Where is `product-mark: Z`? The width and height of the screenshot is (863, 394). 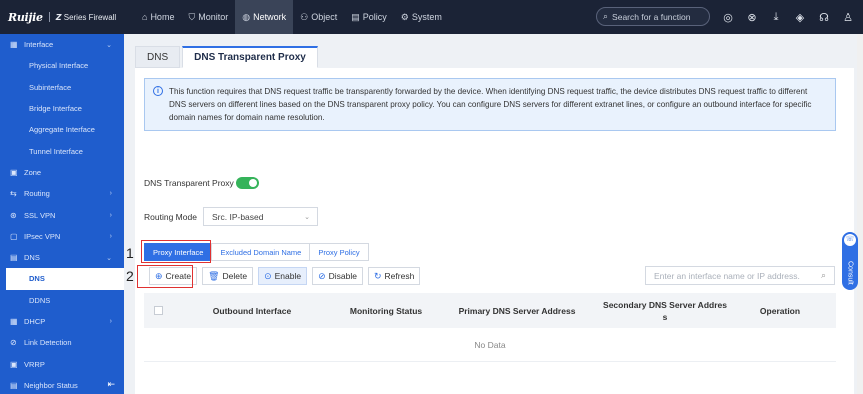 product-mark: Z is located at coordinates (58, 17).